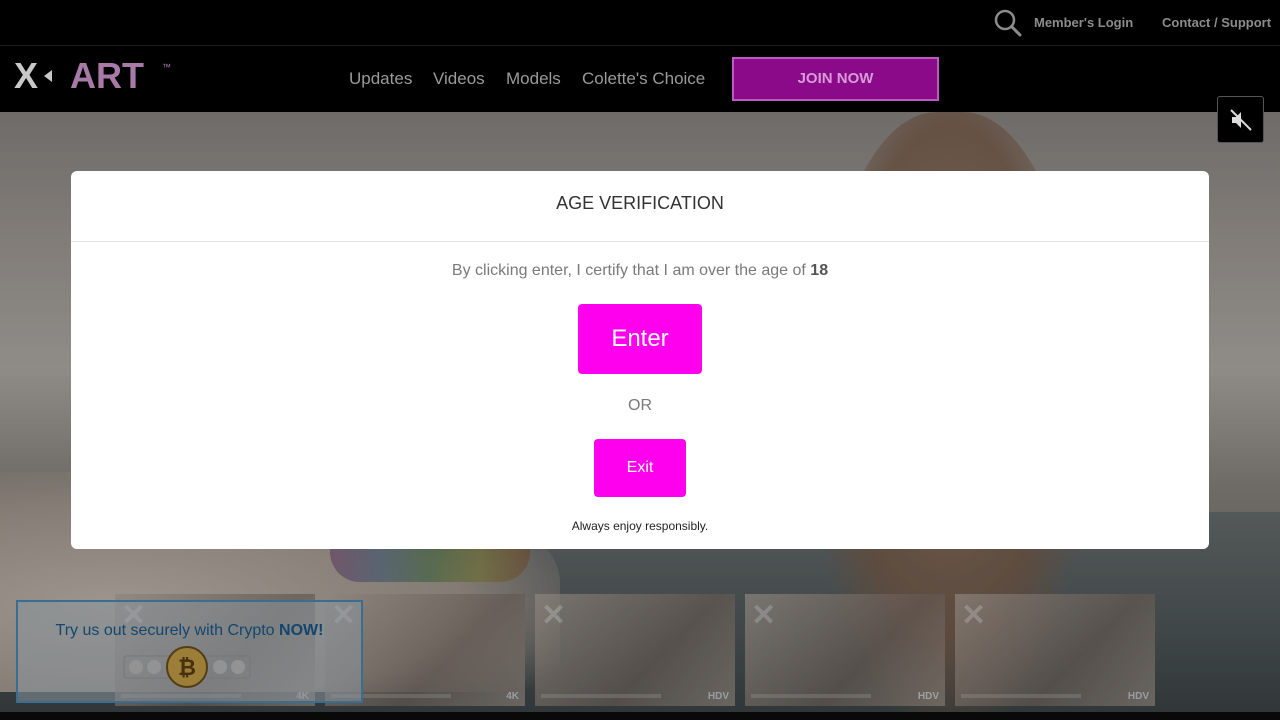 Image resolution: width=1280 pixels, height=720 pixels. I want to click on nav-videos: Videos, so click(459, 79).